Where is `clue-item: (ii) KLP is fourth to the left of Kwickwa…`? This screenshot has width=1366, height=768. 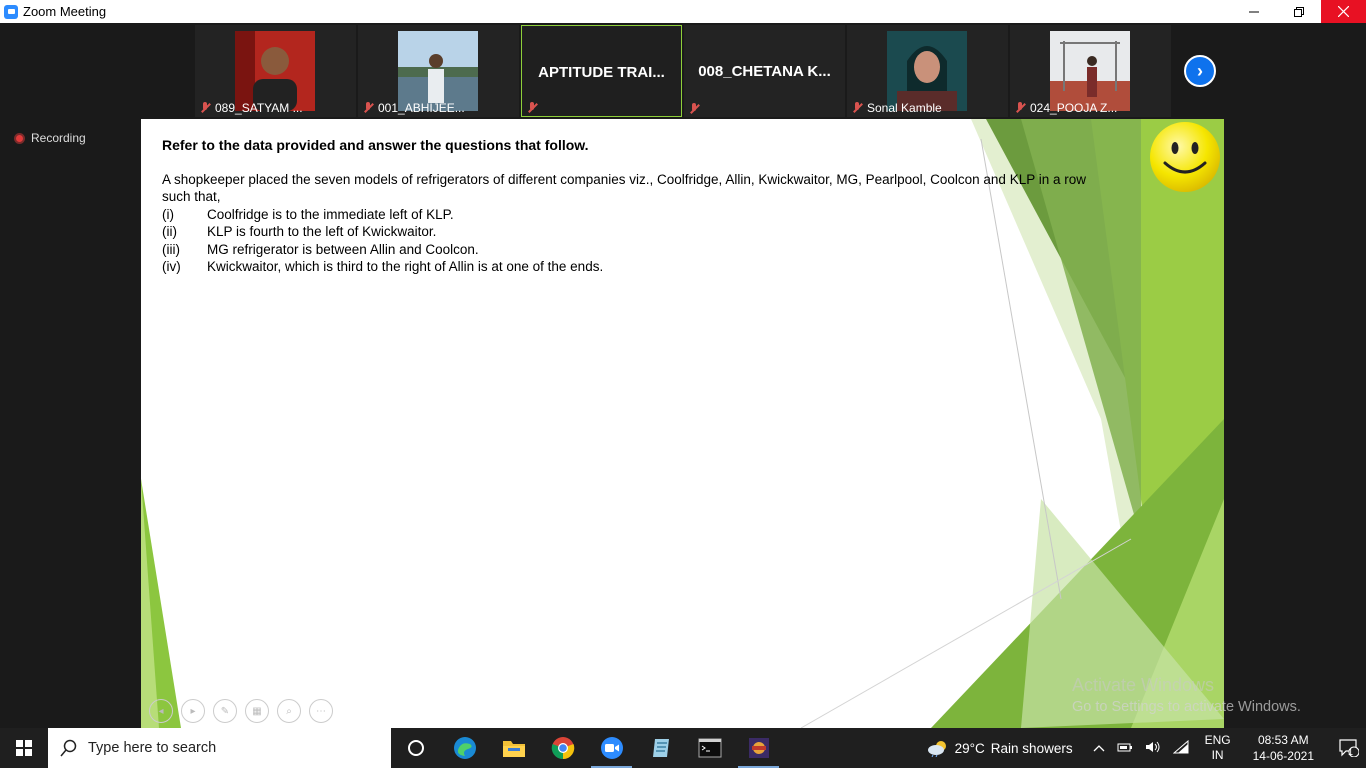 clue-item: (ii) KLP is fourth to the left of Kwickwa… is located at coordinates (382, 231).